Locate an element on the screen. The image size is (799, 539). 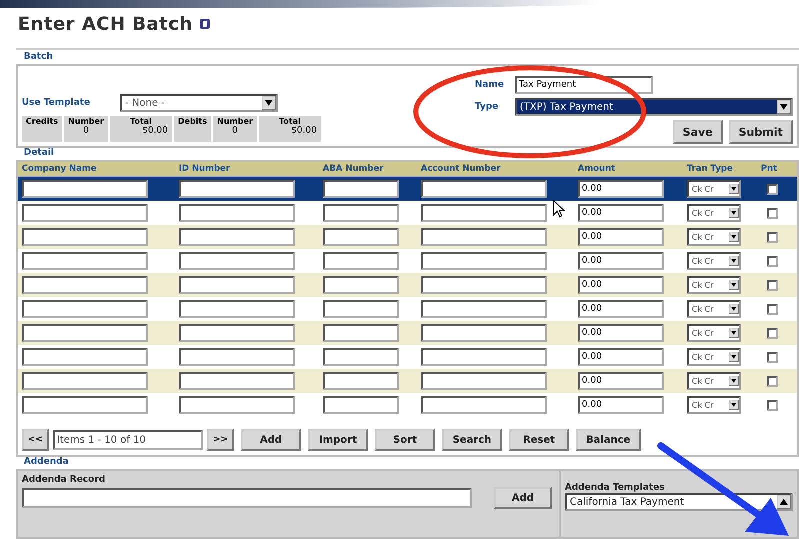
action-button: Save is located at coordinates (697, 132).